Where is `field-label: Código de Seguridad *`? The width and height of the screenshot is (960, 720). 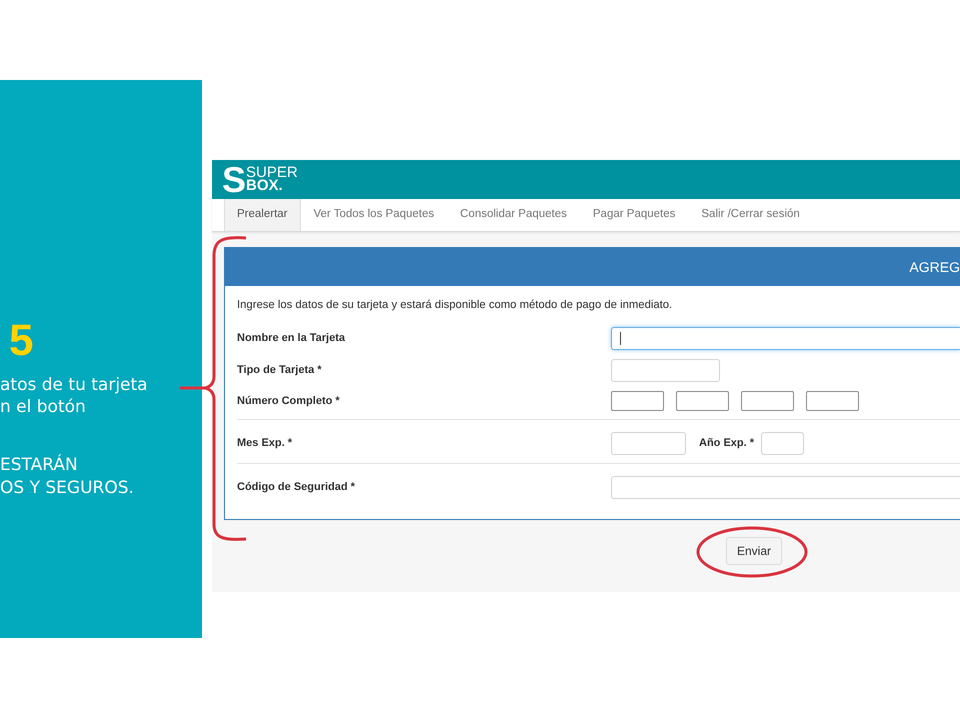
field-label: Código de Seguridad * is located at coordinates (296, 488).